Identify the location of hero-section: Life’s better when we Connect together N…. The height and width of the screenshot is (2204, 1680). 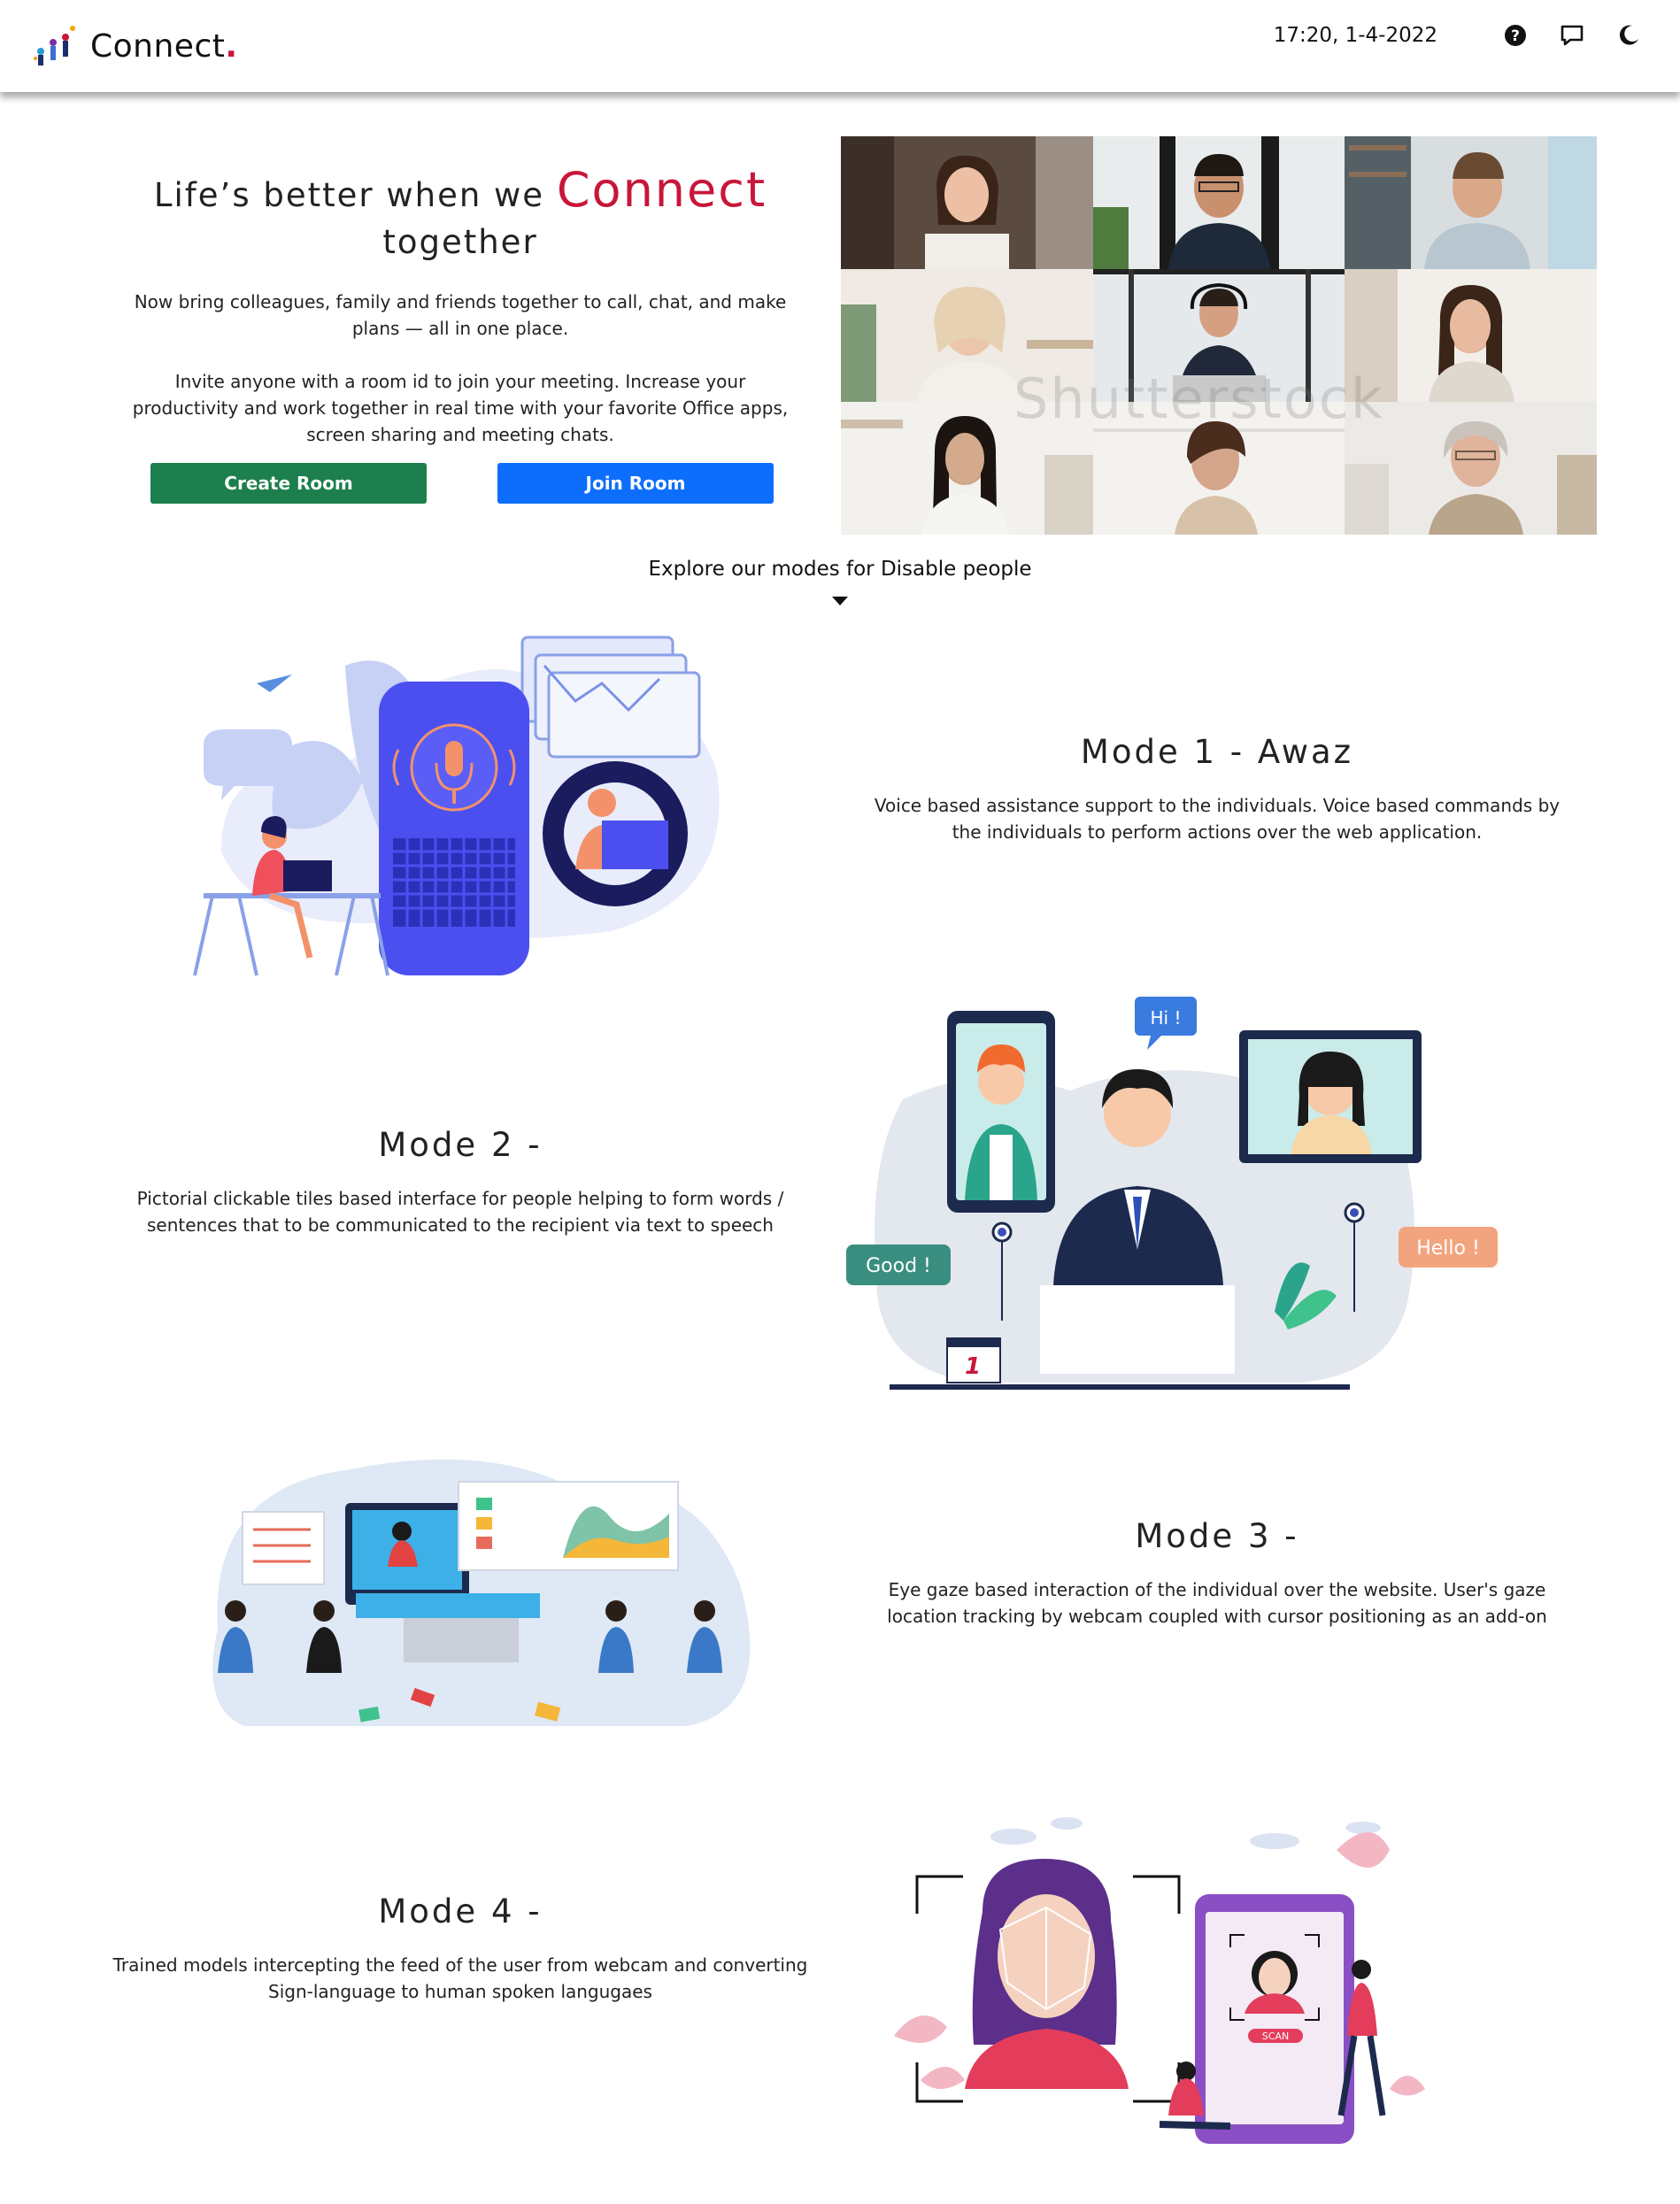
(460, 303).